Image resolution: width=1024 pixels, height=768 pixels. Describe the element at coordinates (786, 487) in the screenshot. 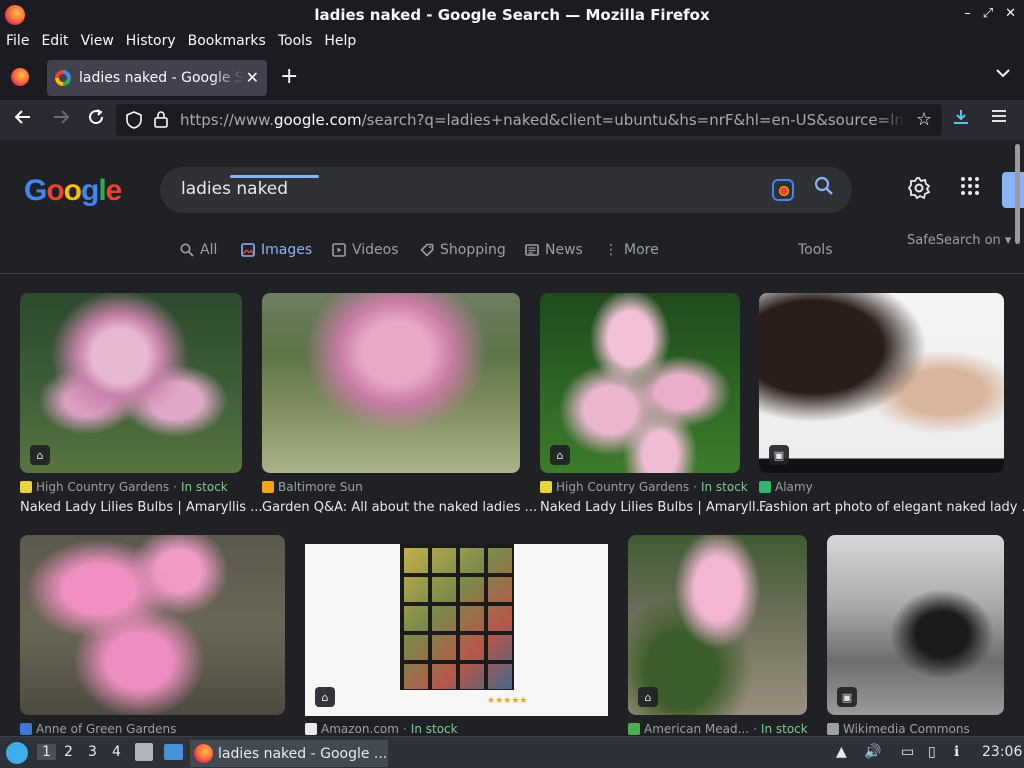

I see `result-source: Alamy` at that location.